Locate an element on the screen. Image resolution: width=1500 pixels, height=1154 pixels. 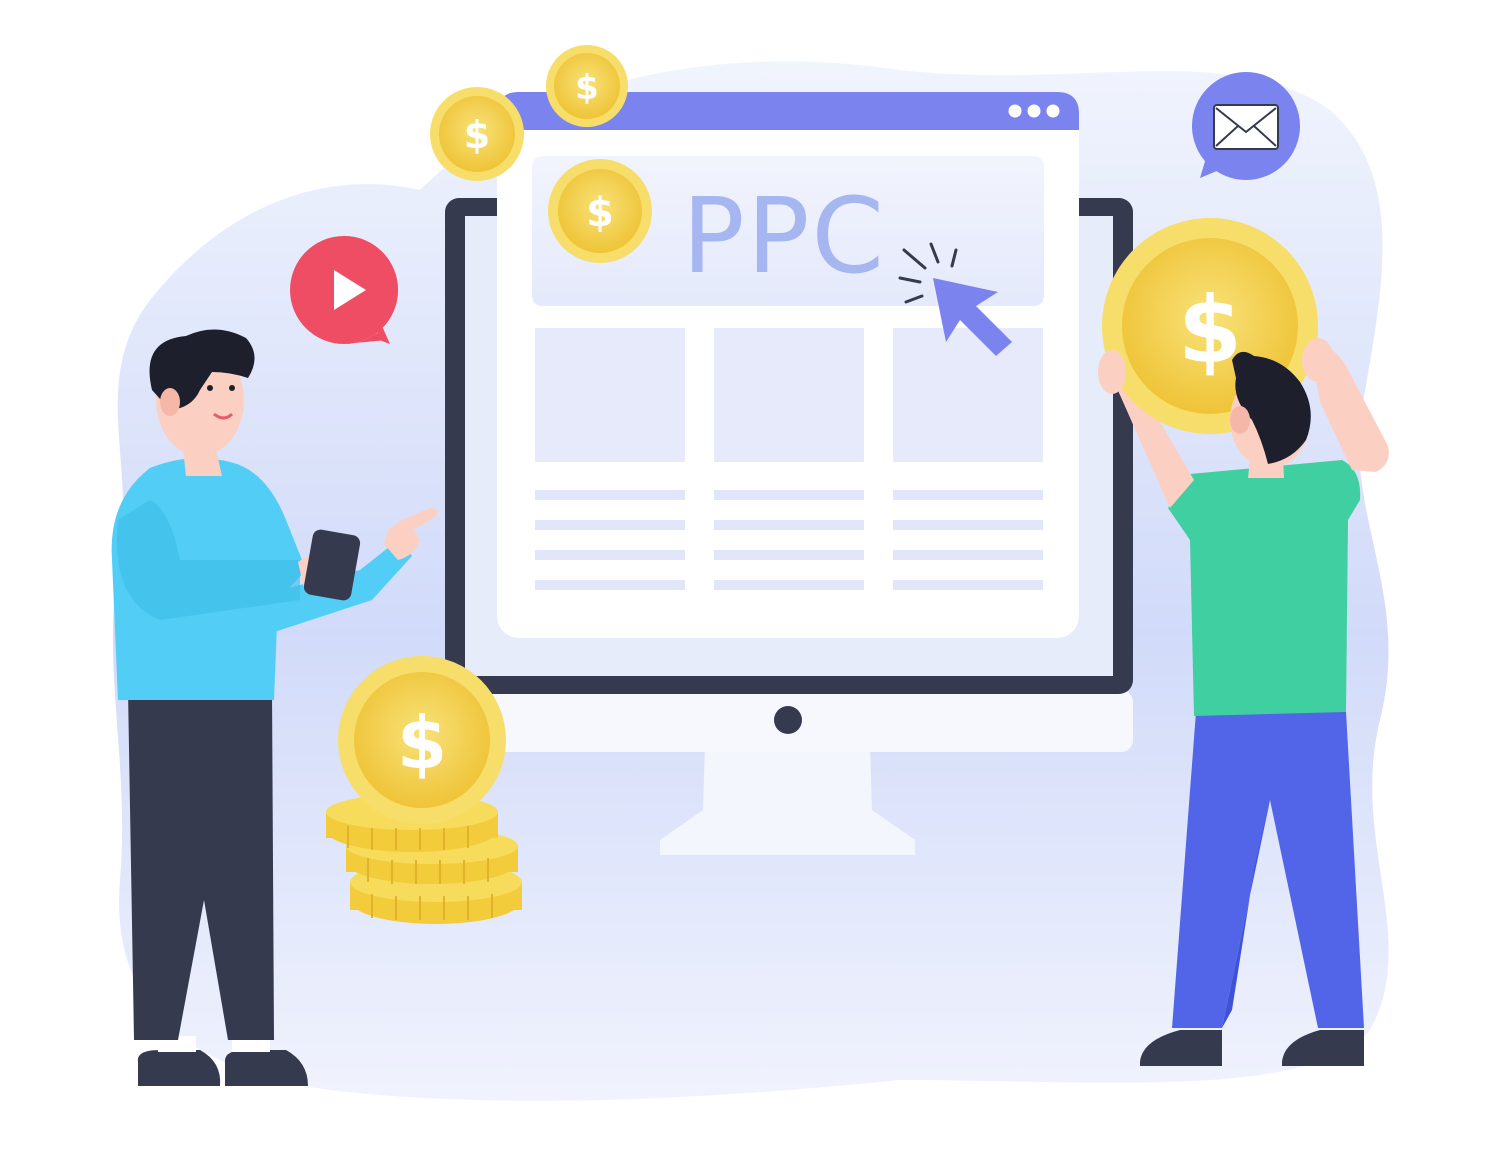
content-grid is located at coordinates (789, 395).